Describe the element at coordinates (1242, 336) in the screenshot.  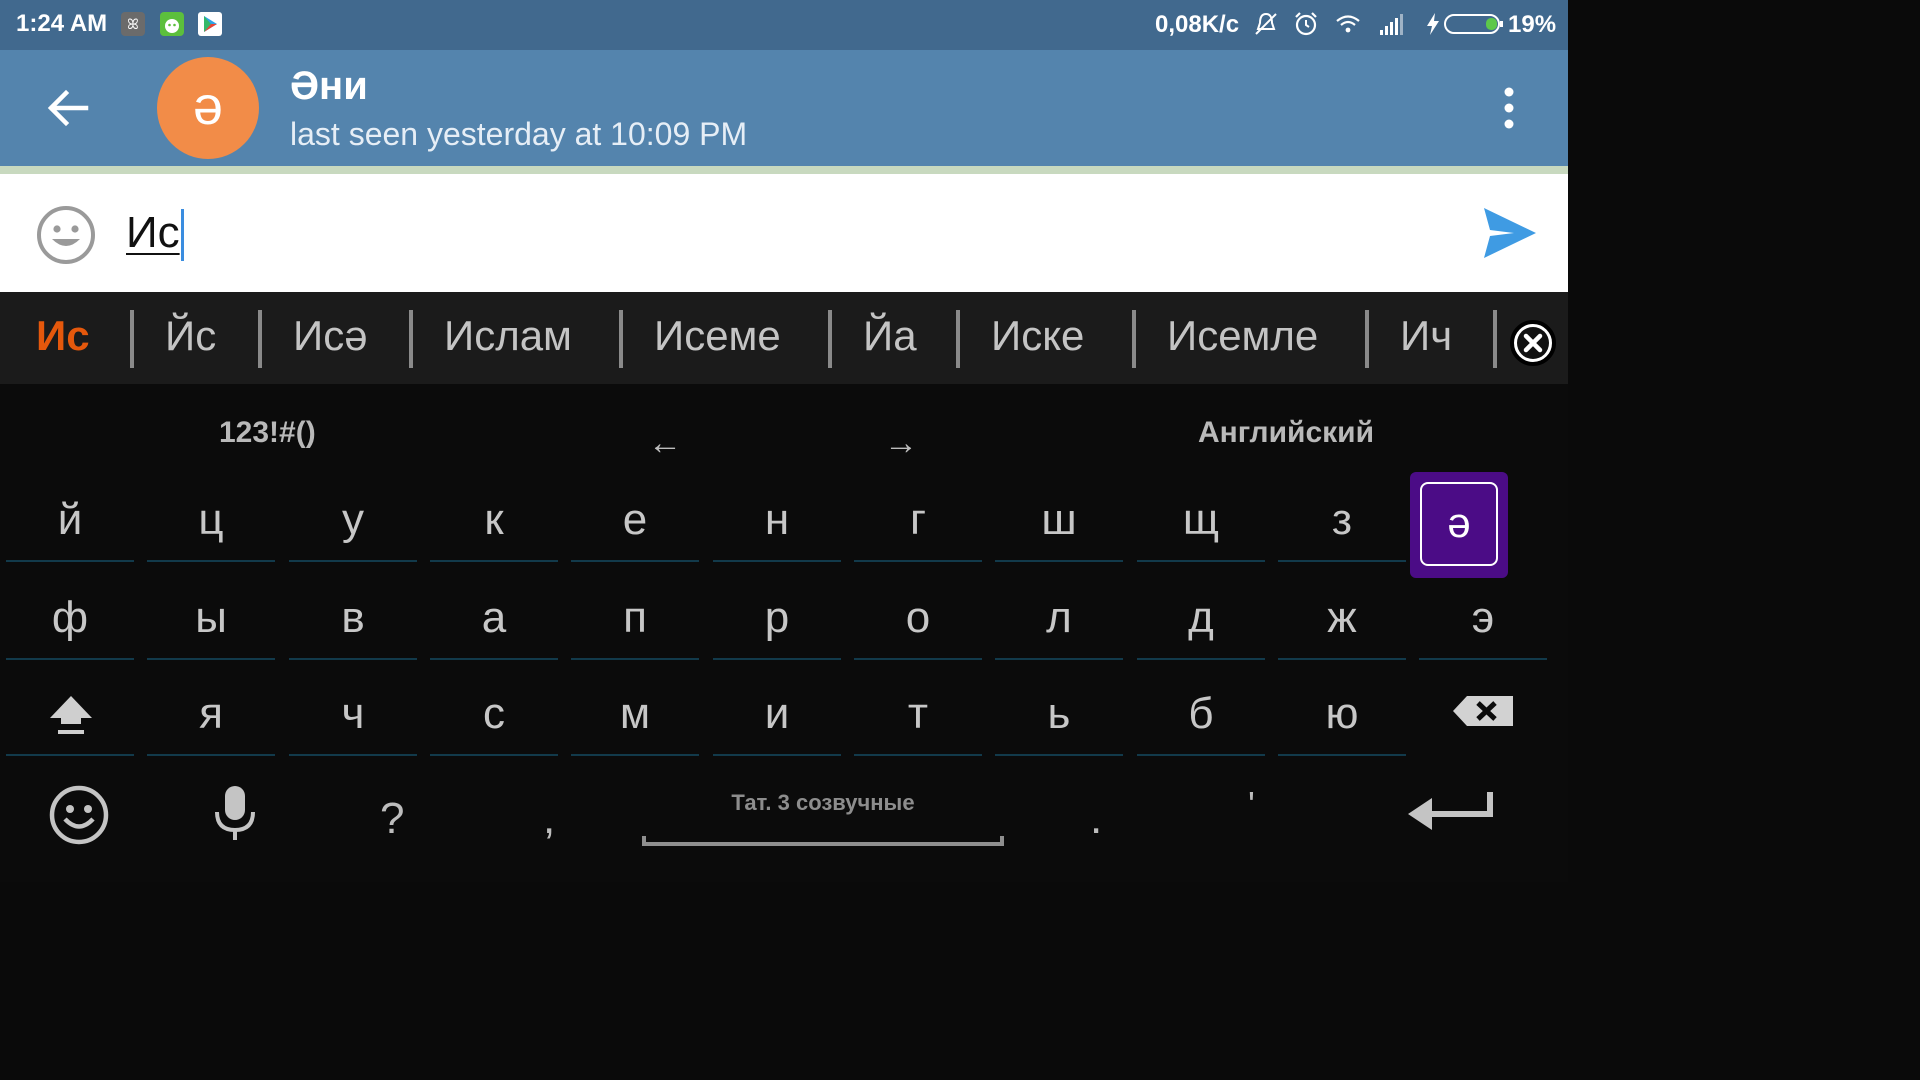
I see `suggestion-item: Исемле` at that location.